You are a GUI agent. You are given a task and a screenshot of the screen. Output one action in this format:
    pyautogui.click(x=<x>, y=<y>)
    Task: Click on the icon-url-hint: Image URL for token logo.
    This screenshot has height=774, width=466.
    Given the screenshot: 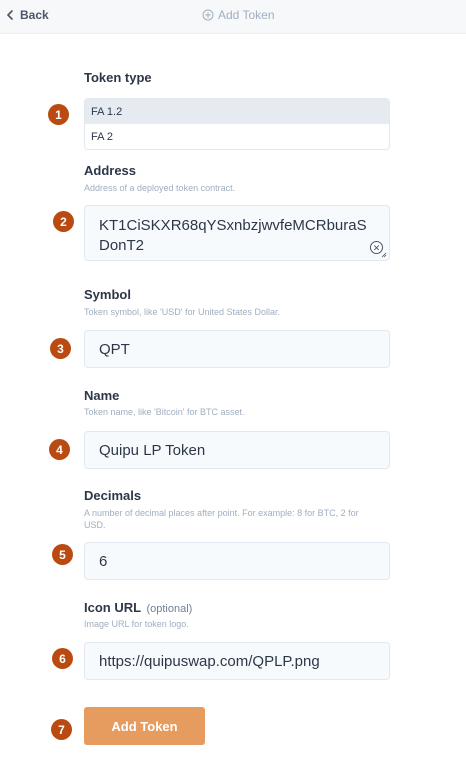 What is the action you would take?
    pyautogui.click(x=136, y=624)
    